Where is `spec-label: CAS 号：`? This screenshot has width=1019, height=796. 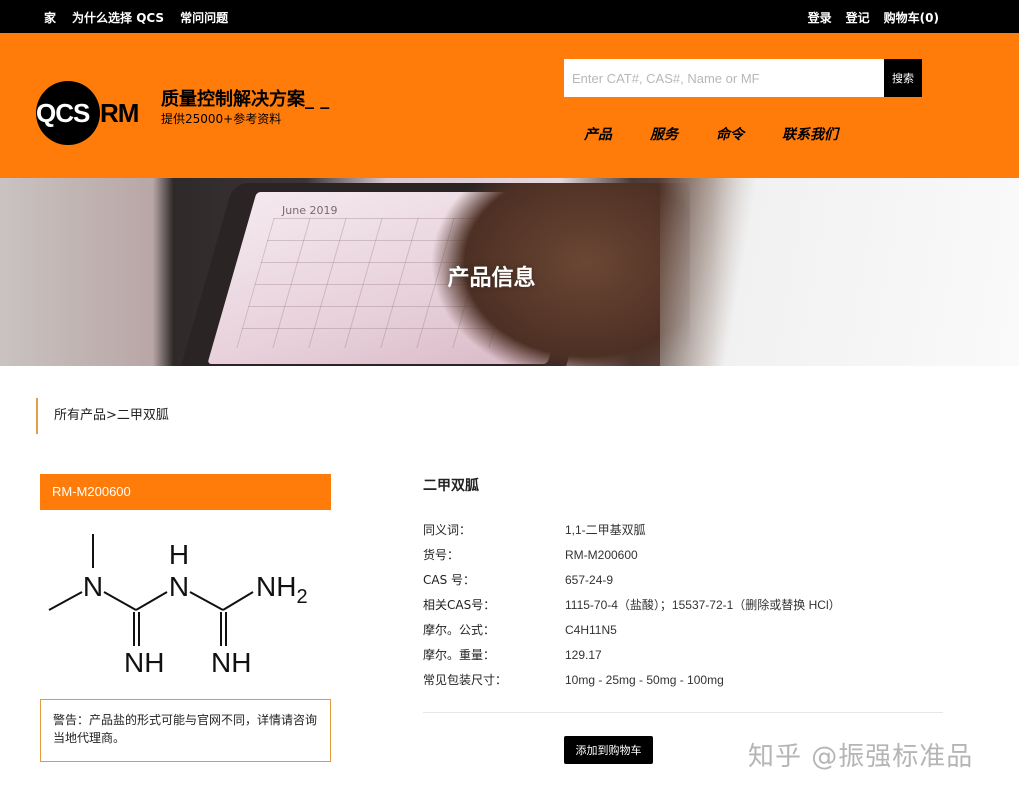
spec-label: CAS 号： is located at coordinates (449, 580).